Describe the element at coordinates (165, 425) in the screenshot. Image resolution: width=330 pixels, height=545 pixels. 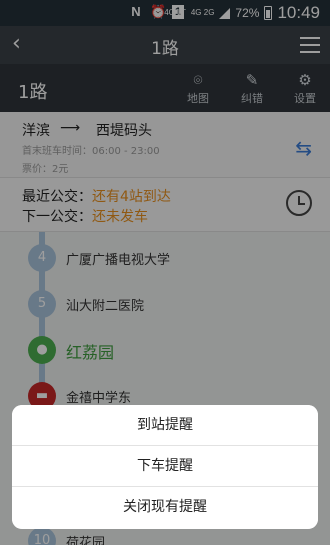
I see `arrival-reminder-button: 到站提醒` at that location.